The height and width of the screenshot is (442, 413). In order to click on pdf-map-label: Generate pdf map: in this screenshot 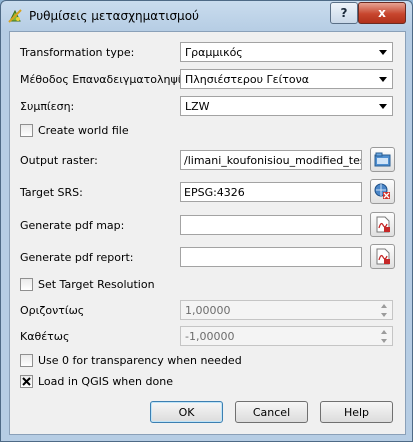, I will do `click(72, 225)`.